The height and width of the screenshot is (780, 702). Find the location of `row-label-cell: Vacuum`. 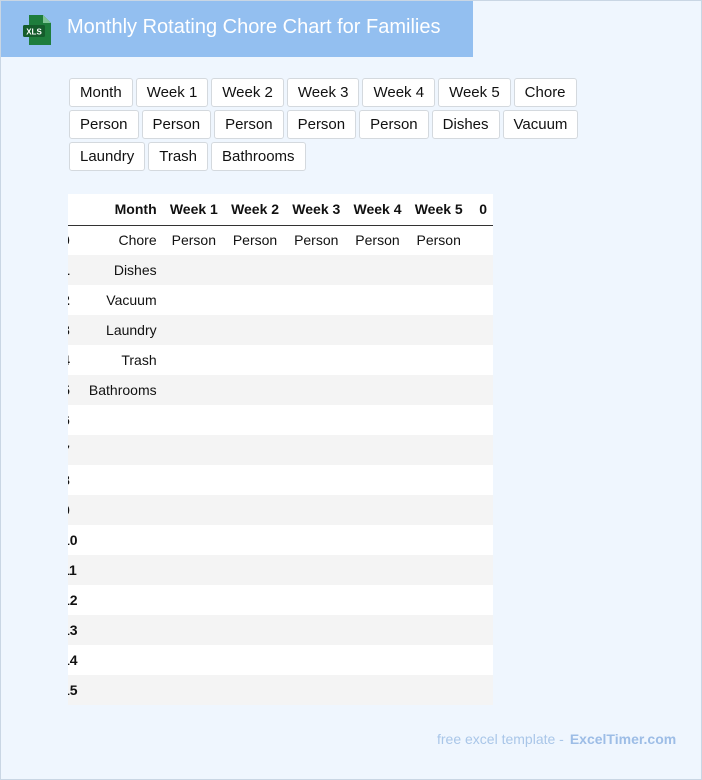

row-label-cell: Vacuum is located at coordinates (121, 300).